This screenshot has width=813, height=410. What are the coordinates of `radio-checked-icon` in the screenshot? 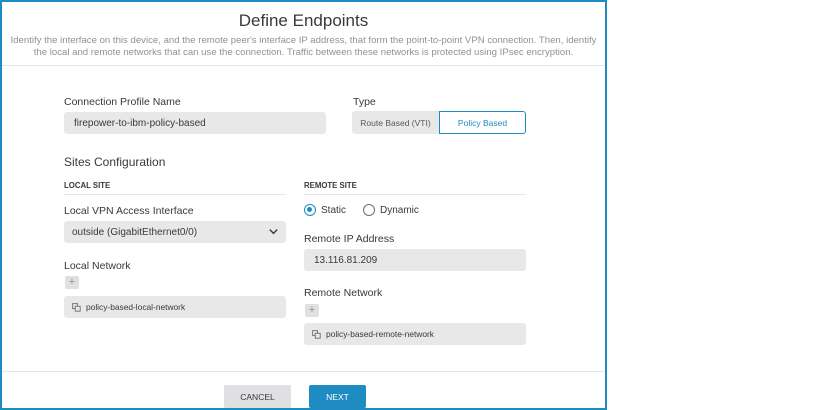 It's located at (310, 210).